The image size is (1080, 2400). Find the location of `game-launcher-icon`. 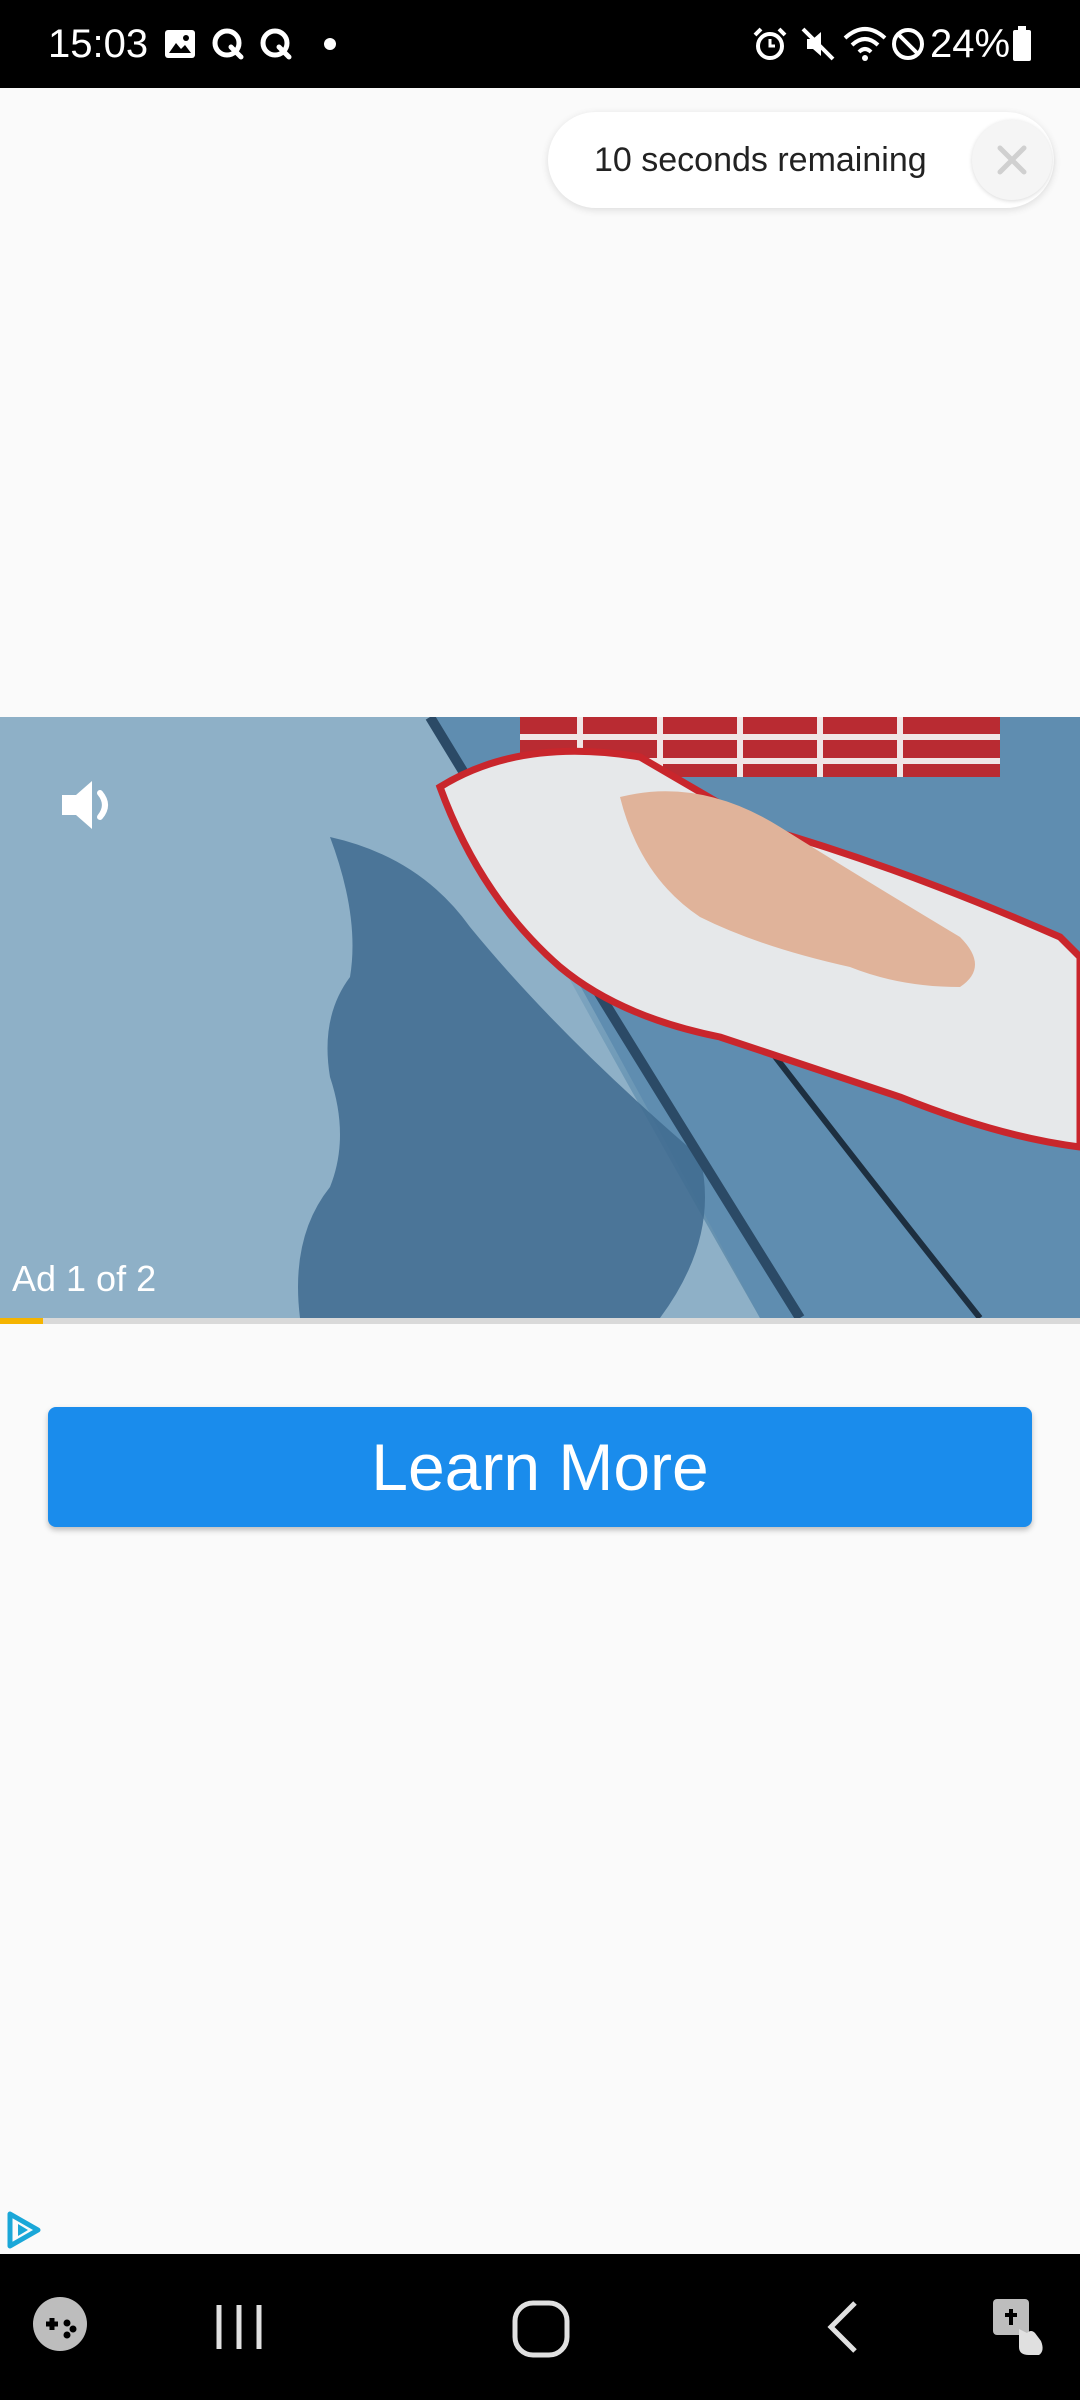

game-launcher-icon is located at coordinates (60, 2324).